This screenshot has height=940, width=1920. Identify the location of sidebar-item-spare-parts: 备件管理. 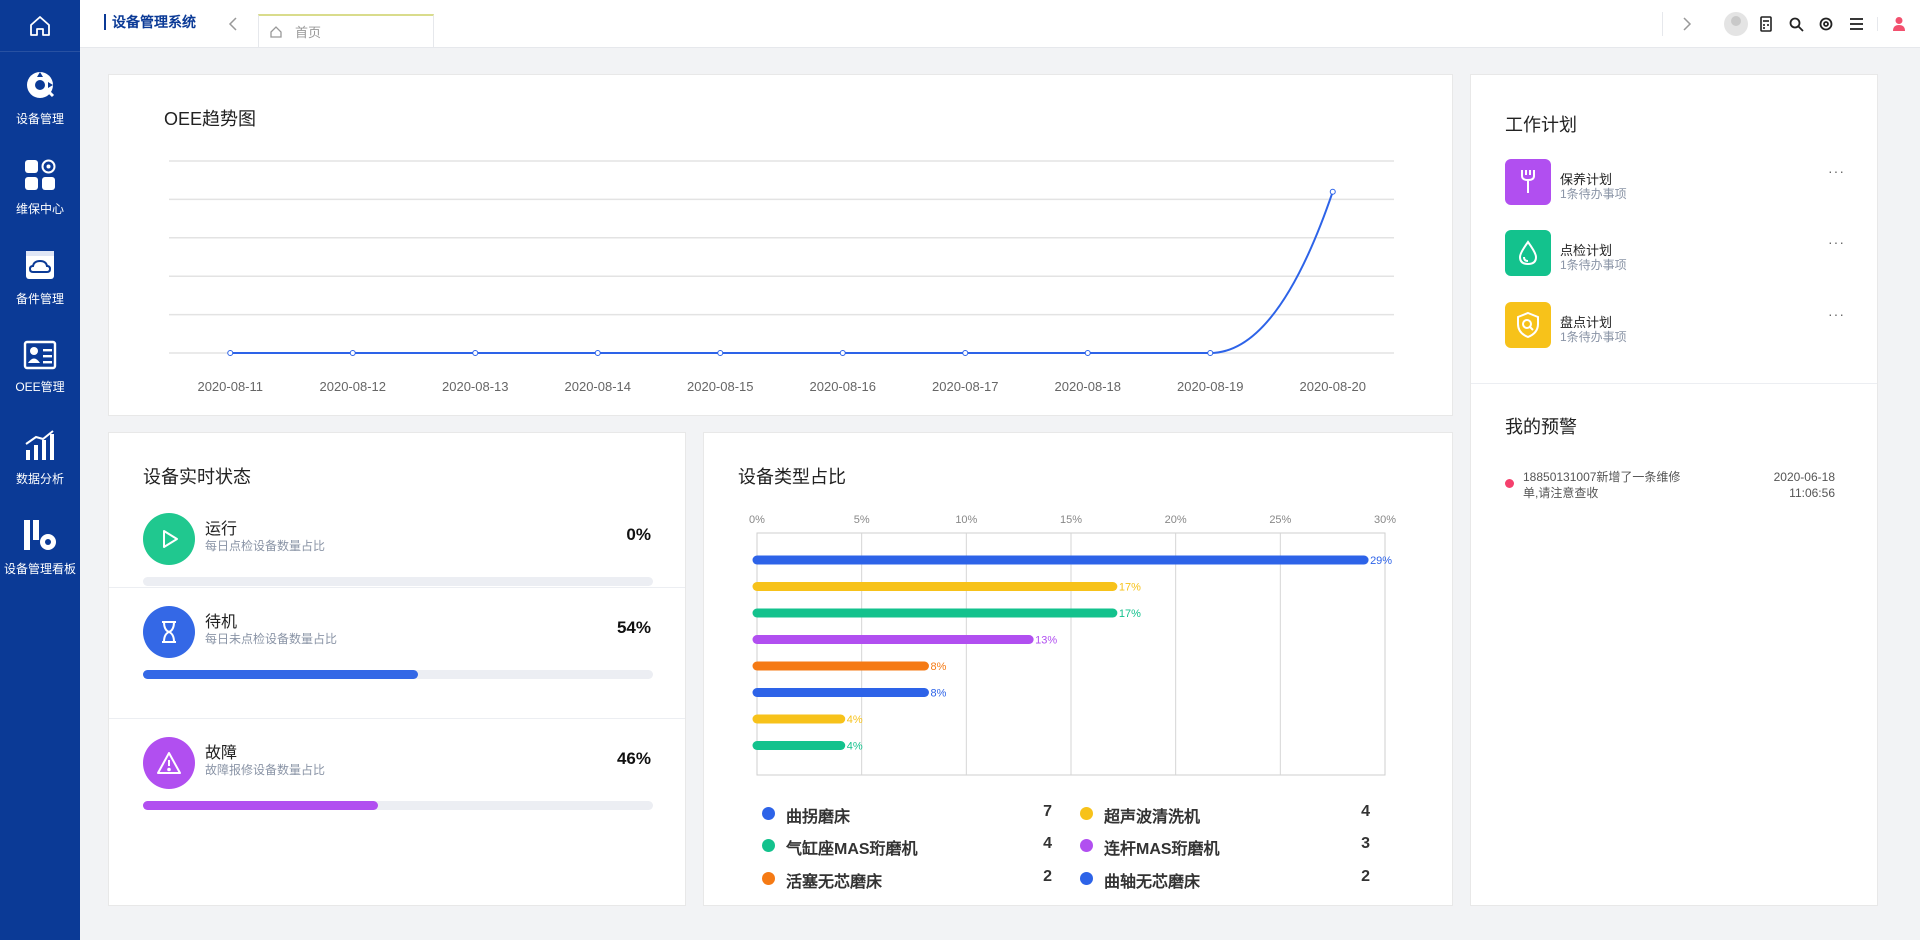
(40, 277).